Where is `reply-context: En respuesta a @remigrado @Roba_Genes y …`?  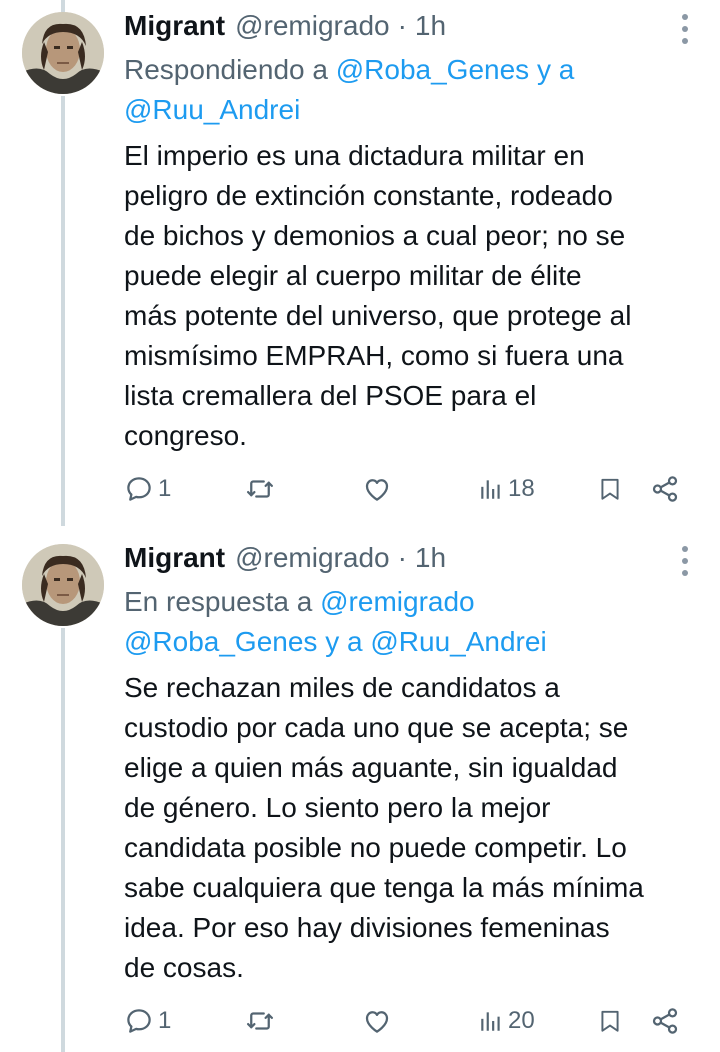 reply-context: En respuesta a @remigrado @Roba_Genes y … is located at coordinates (404, 622).